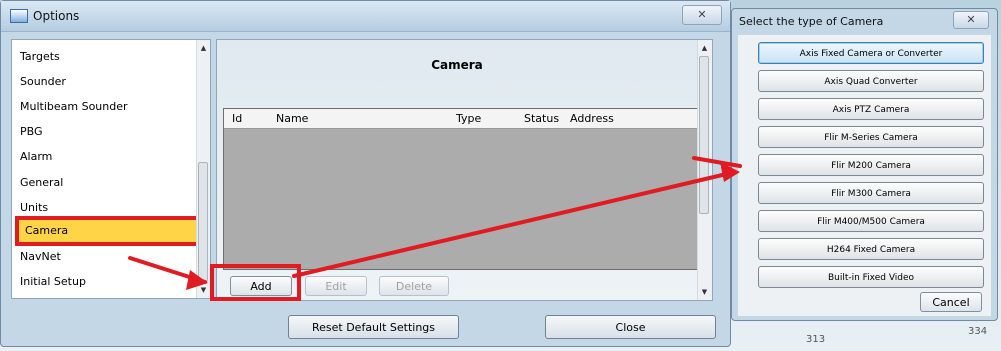  I want to click on column-address: Address, so click(592, 118).